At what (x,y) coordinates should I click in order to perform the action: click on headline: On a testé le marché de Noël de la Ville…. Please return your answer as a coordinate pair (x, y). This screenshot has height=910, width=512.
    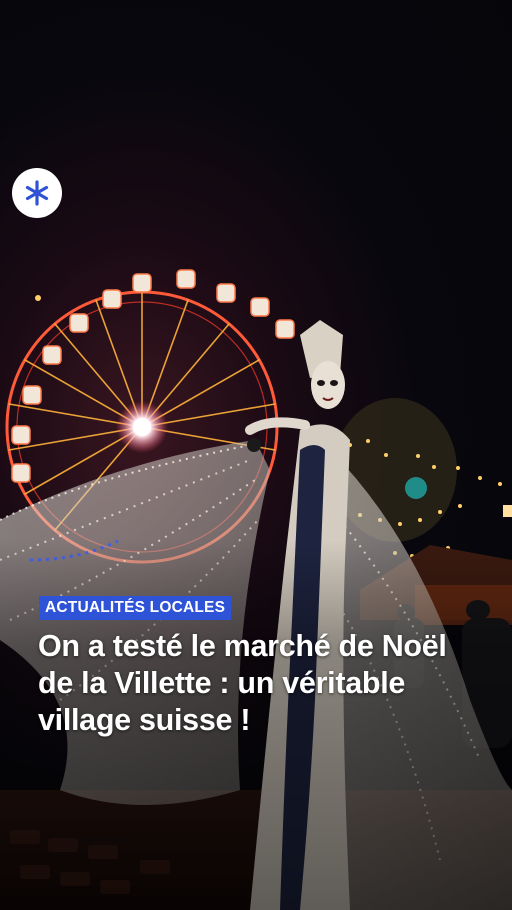
    Looking at the image, I should click on (263, 683).